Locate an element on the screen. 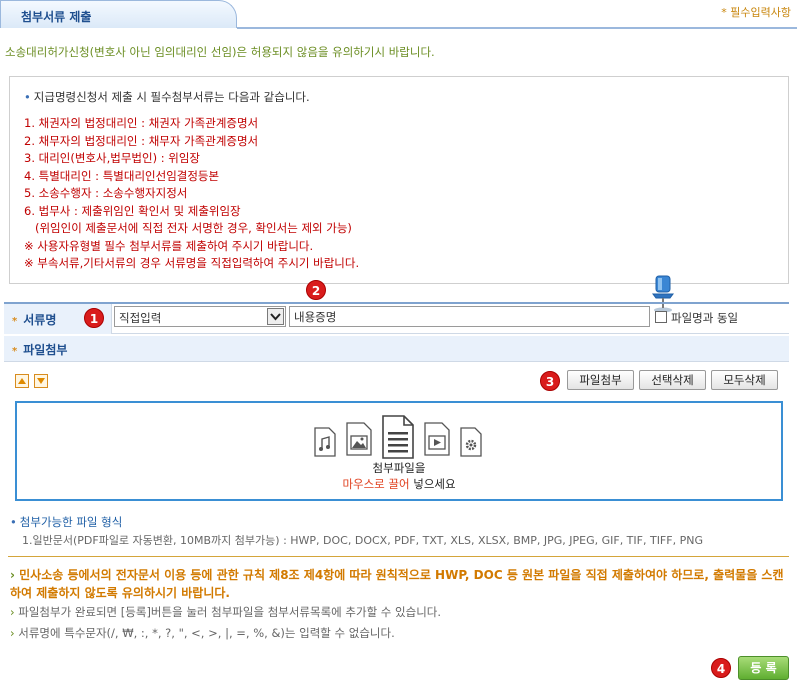 The height and width of the screenshot is (690, 797). register-button: 등 록 is located at coordinates (763, 668).